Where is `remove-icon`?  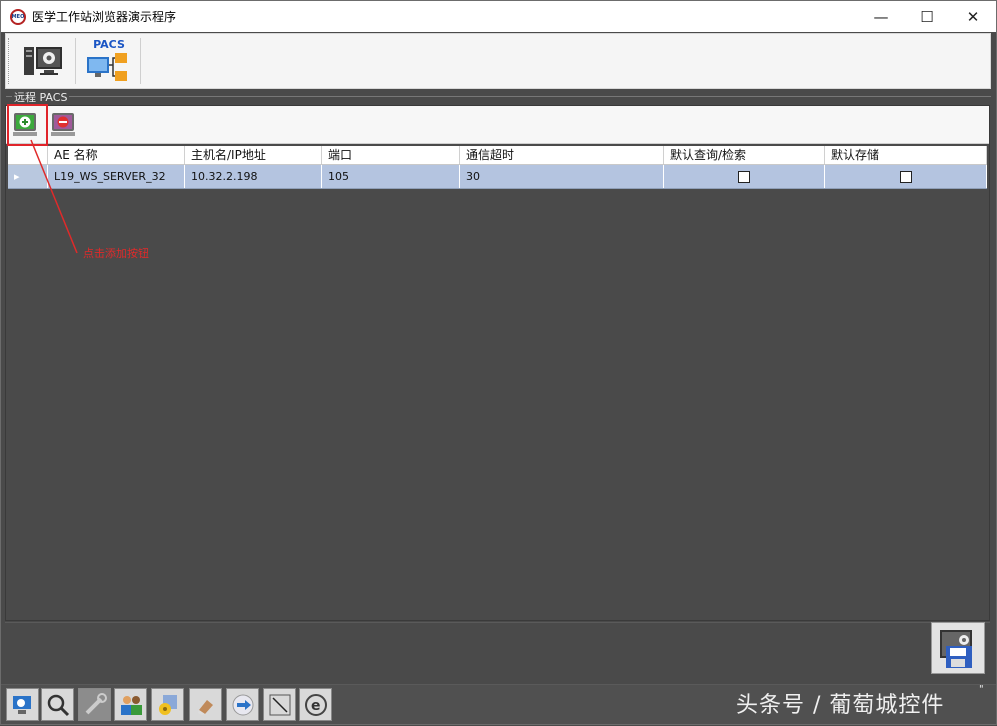
remove-icon is located at coordinates (63, 124).